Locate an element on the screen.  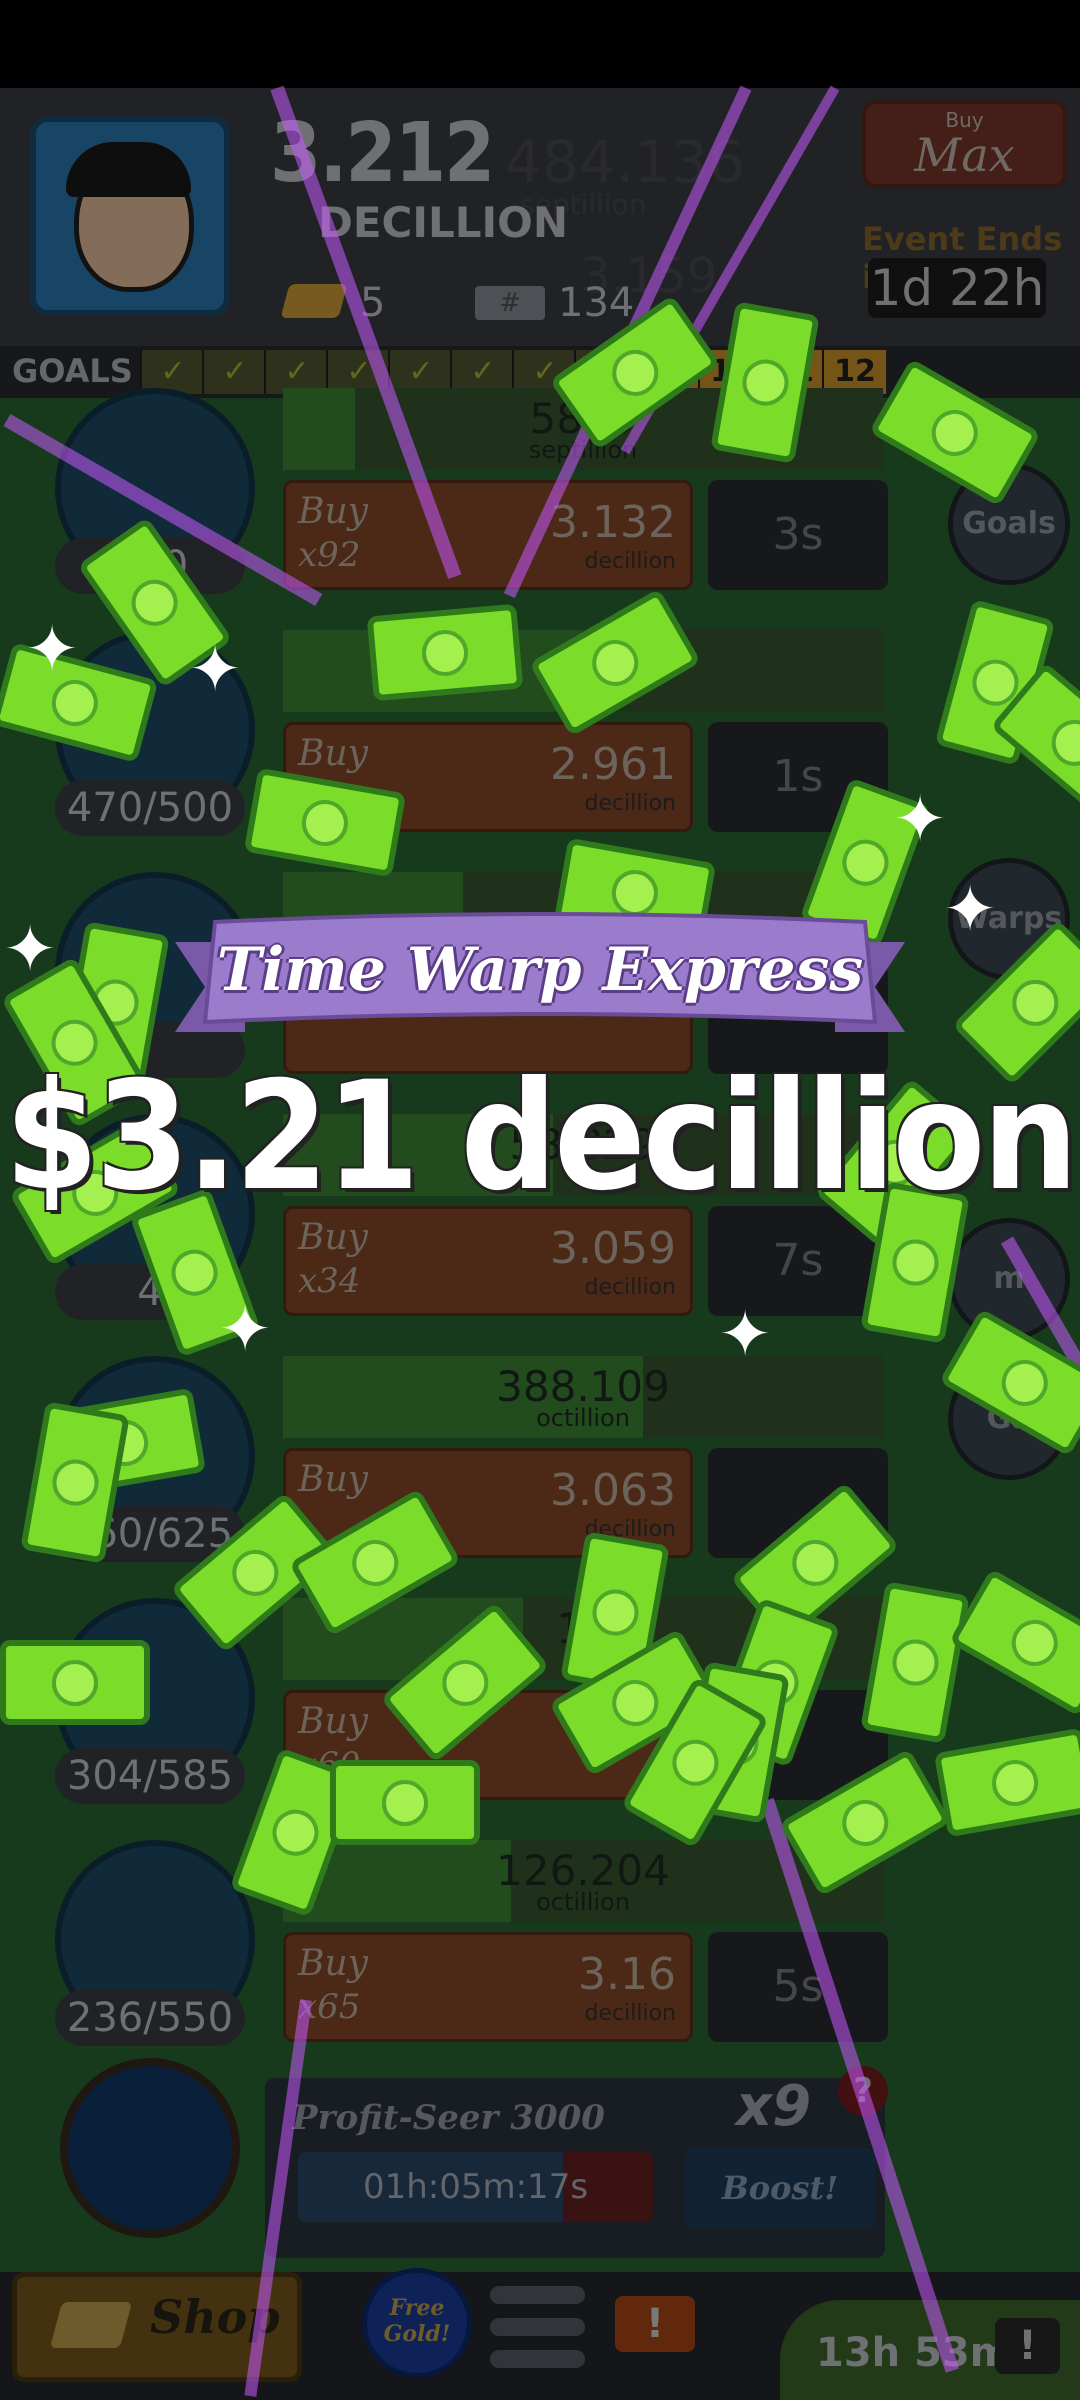
status-bar is located at coordinates (540, 44).